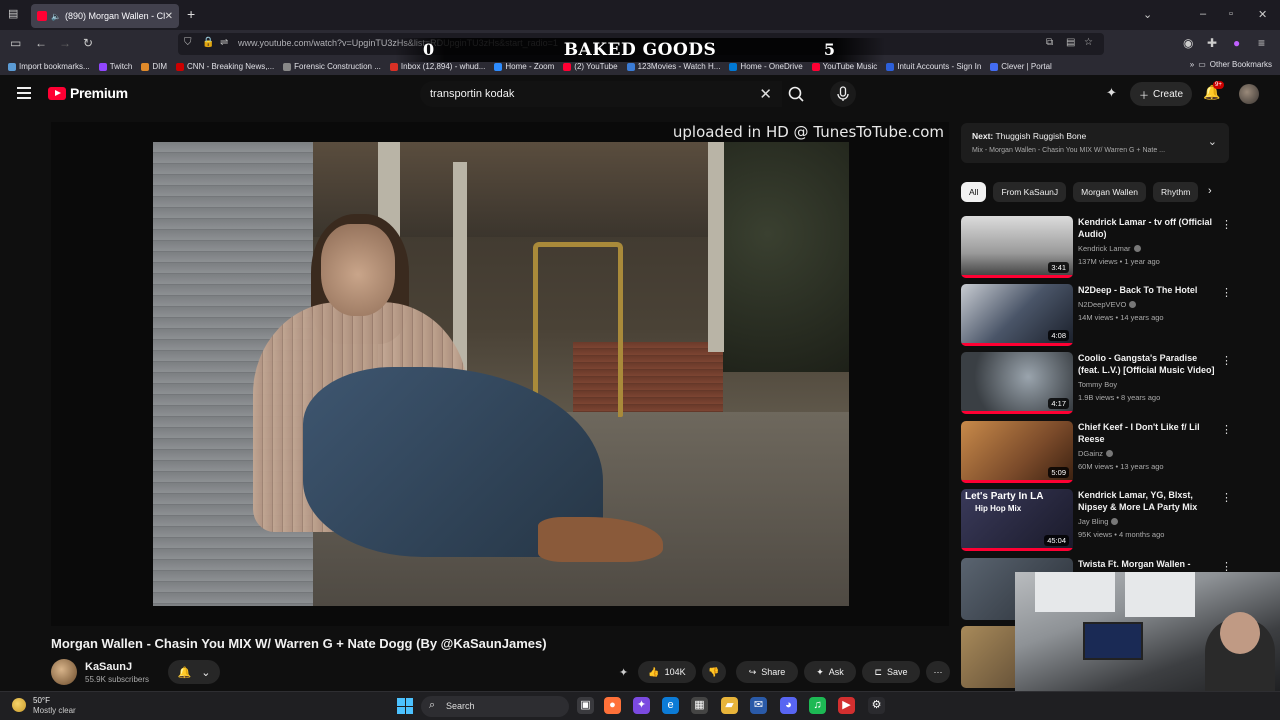  What do you see at coordinates (1021, 66) in the screenshot?
I see `bookmark-item: Clever | Portal` at bounding box center [1021, 66].